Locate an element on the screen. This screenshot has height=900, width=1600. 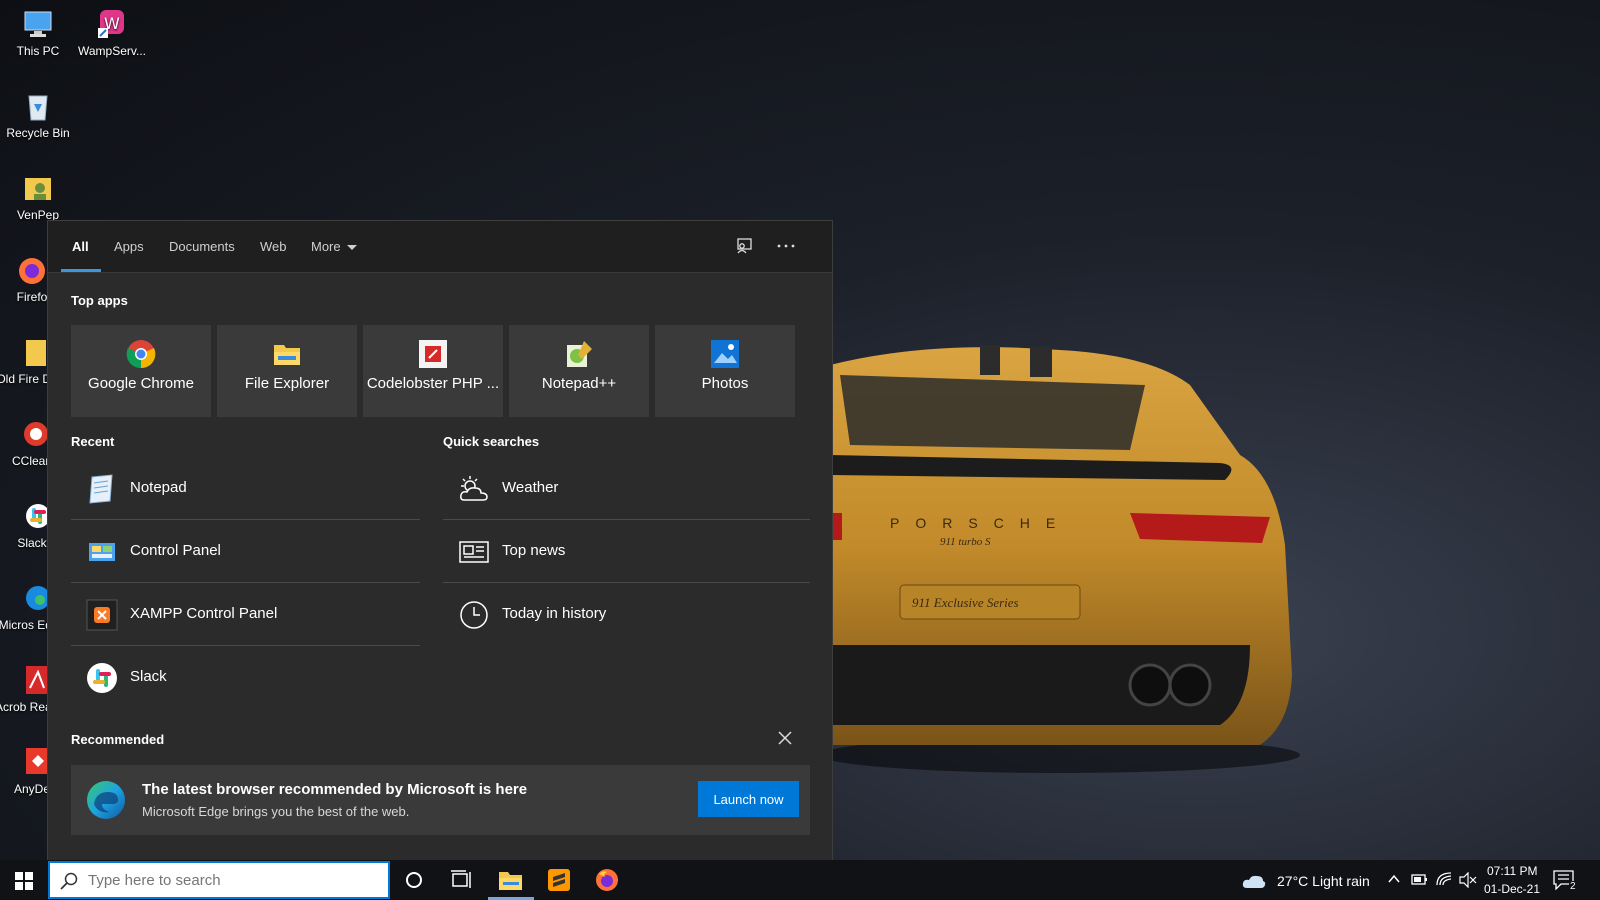
ccleaner-icon is located at coordinates (32, 434).